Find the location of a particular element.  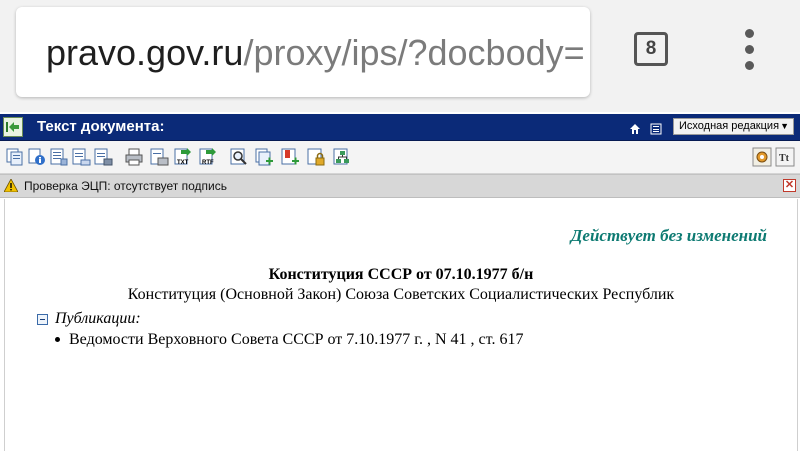

tab-count: 8 is located at coordinates (651, 48).